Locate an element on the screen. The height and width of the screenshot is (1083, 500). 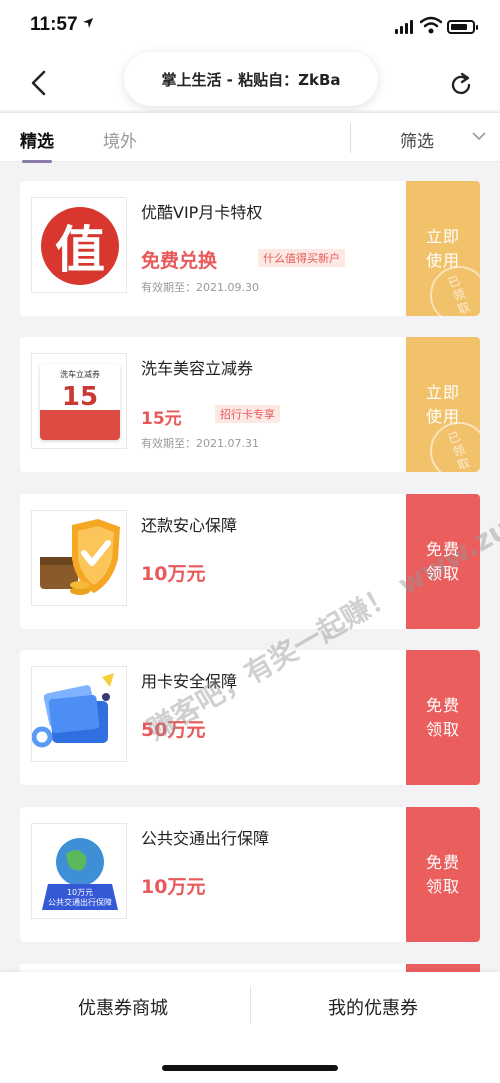
coupon-tag: 什么值得买新户 is located at coordinates (301, 258).